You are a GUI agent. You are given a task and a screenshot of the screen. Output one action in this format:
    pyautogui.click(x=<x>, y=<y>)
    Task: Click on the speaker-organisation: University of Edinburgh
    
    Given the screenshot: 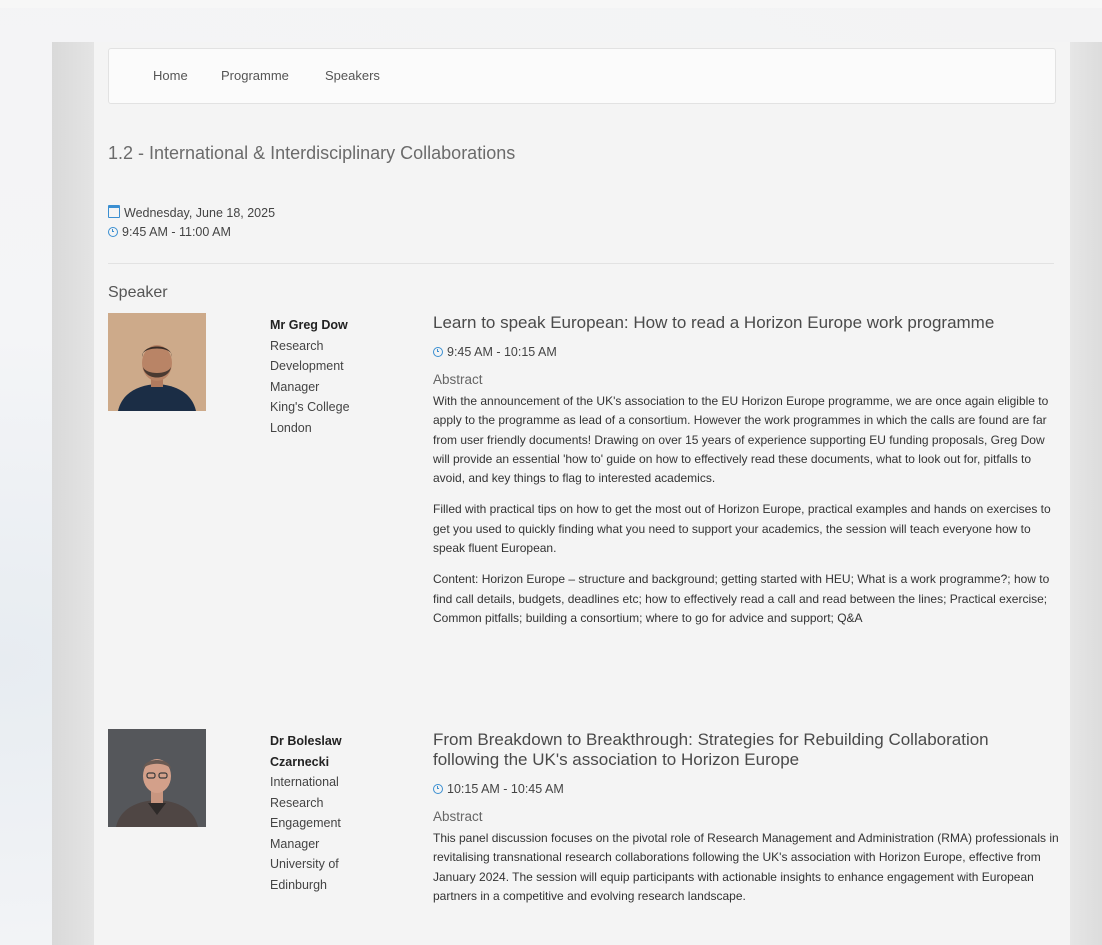 What is the action you would take?
    pyautogui.click(x=304, y=874)
    